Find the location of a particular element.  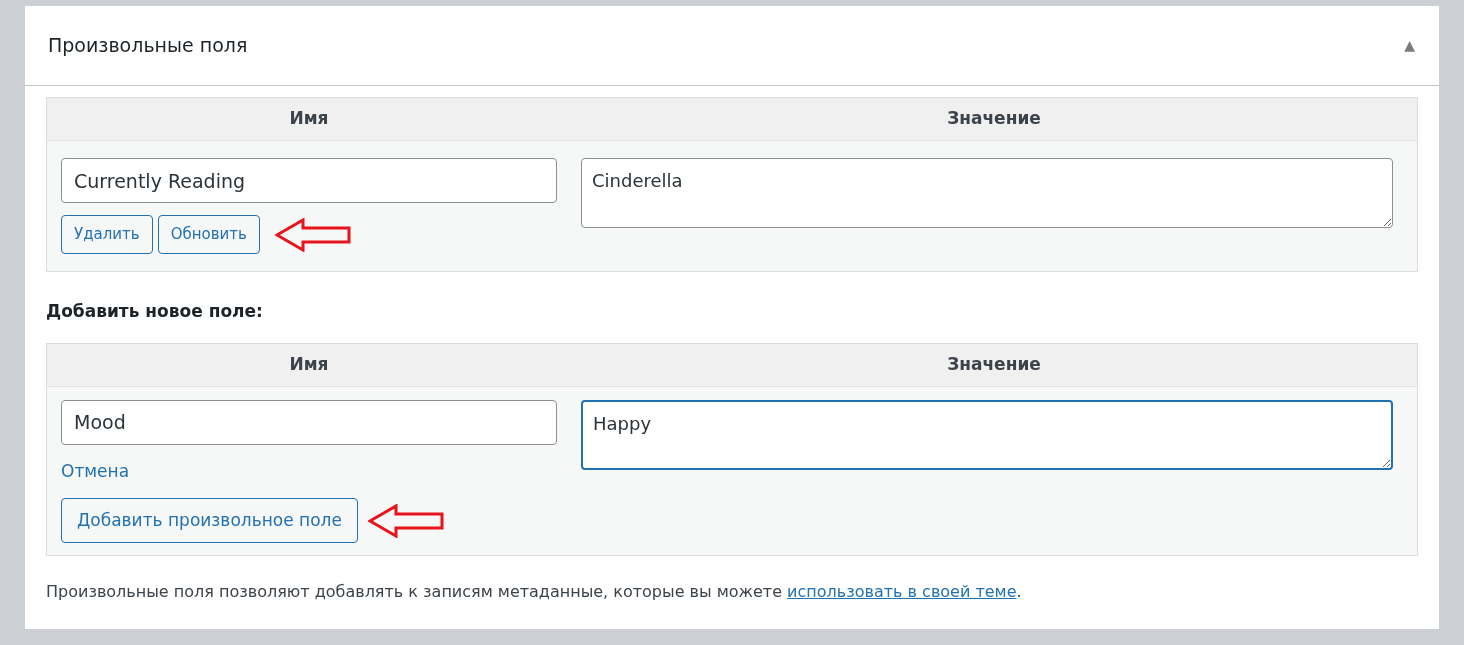

help-text: Произвольные поля позволяют добавлять к записям метаданные, которые вы можете использовать в своей теме. is located at coordinates (534, 592).